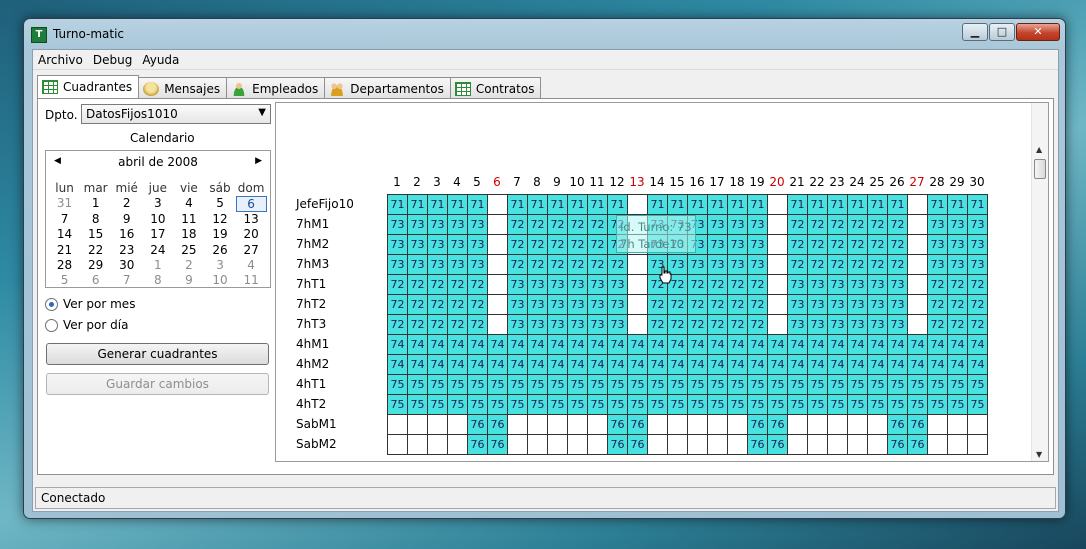  What do you see at coordinates (160, 59) in the screenshot?
I see `menu-ayuda: Ayuda` at bounding box center [160, 59].